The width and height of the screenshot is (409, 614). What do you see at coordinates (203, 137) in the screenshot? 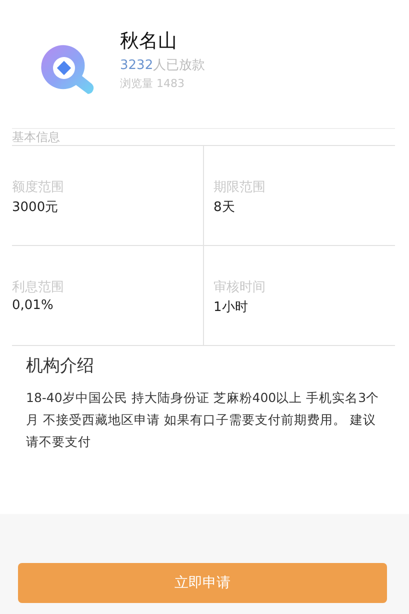
I see `section-title: 基本信息` at bounding box center [203, 137].